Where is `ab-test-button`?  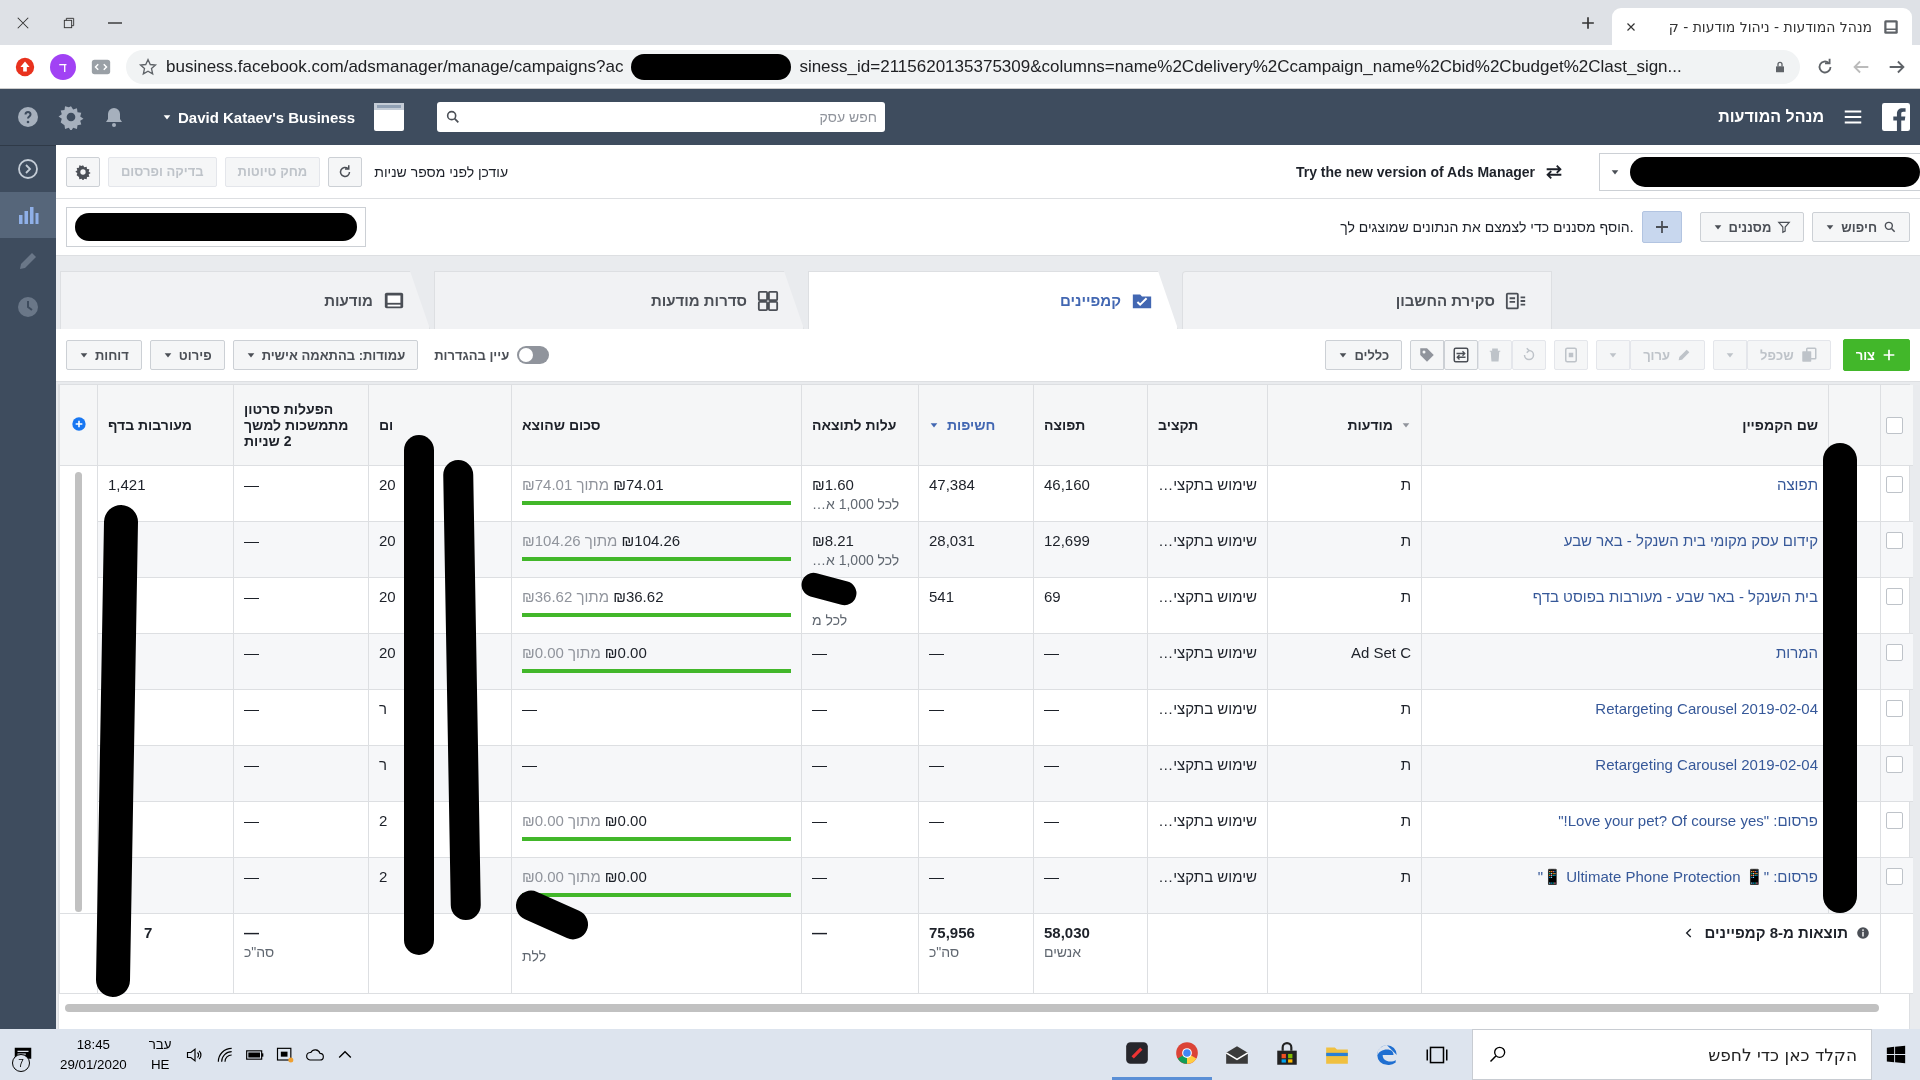
ab-test-button is located at coordinates (1461, 355).